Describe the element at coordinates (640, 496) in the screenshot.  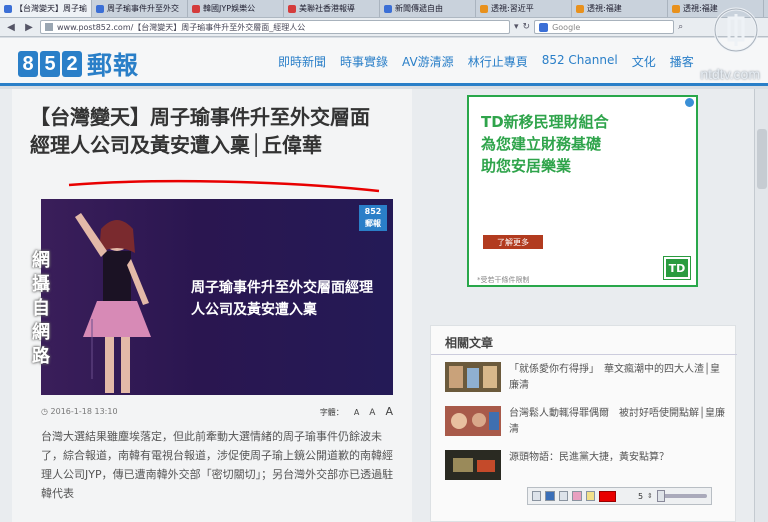
I see `pen-width-value: 5` at that location.